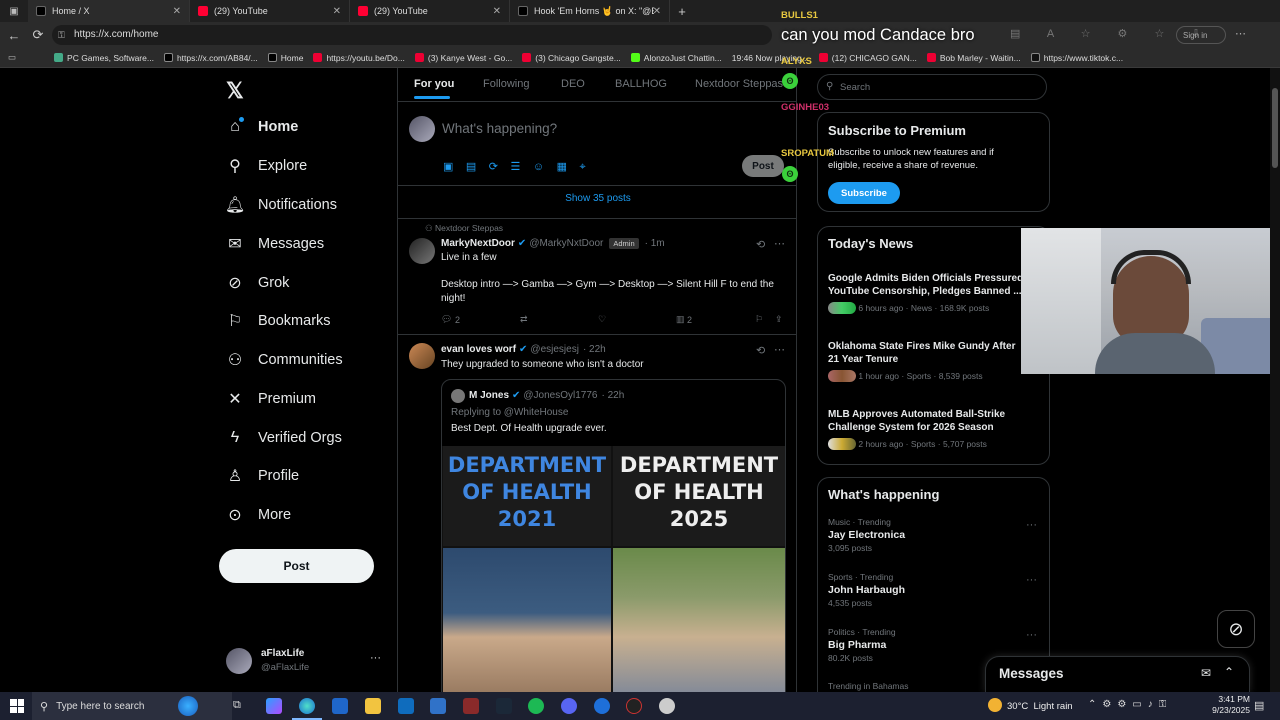  I want to click on tab-for-you: For you, so click(434, 84).